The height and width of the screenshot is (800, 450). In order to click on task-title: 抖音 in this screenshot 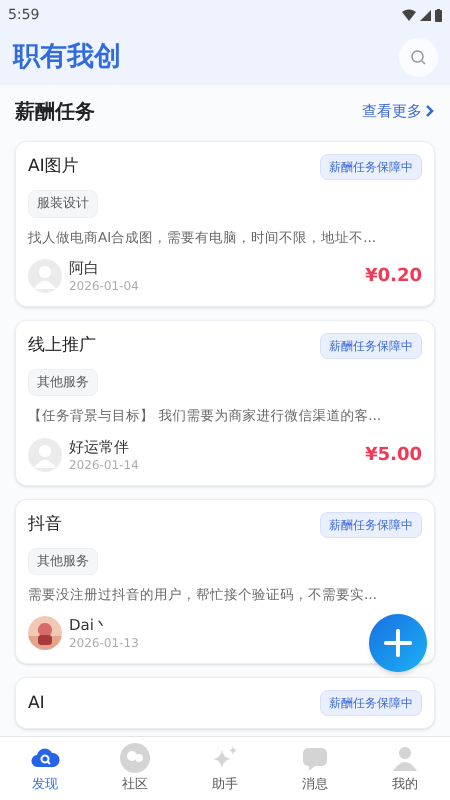, I will do `click(45, 524)`.